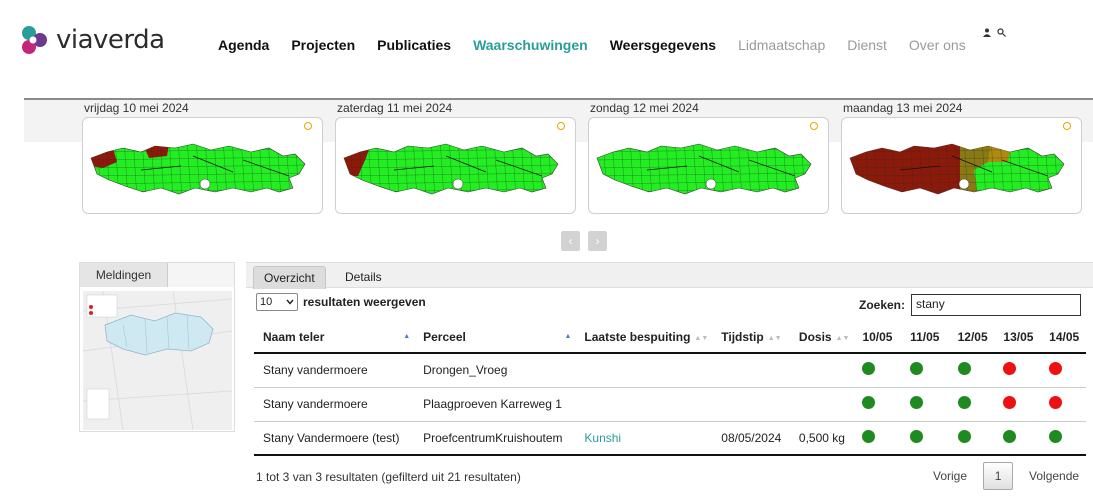 The height and width of the screenshot is (497, 1093). What do you see at coordinates (495, 404) in the screenshot?
I see `cell-perceel: Plaagproeven Karreweg 1` at bounding box center [495, 404].